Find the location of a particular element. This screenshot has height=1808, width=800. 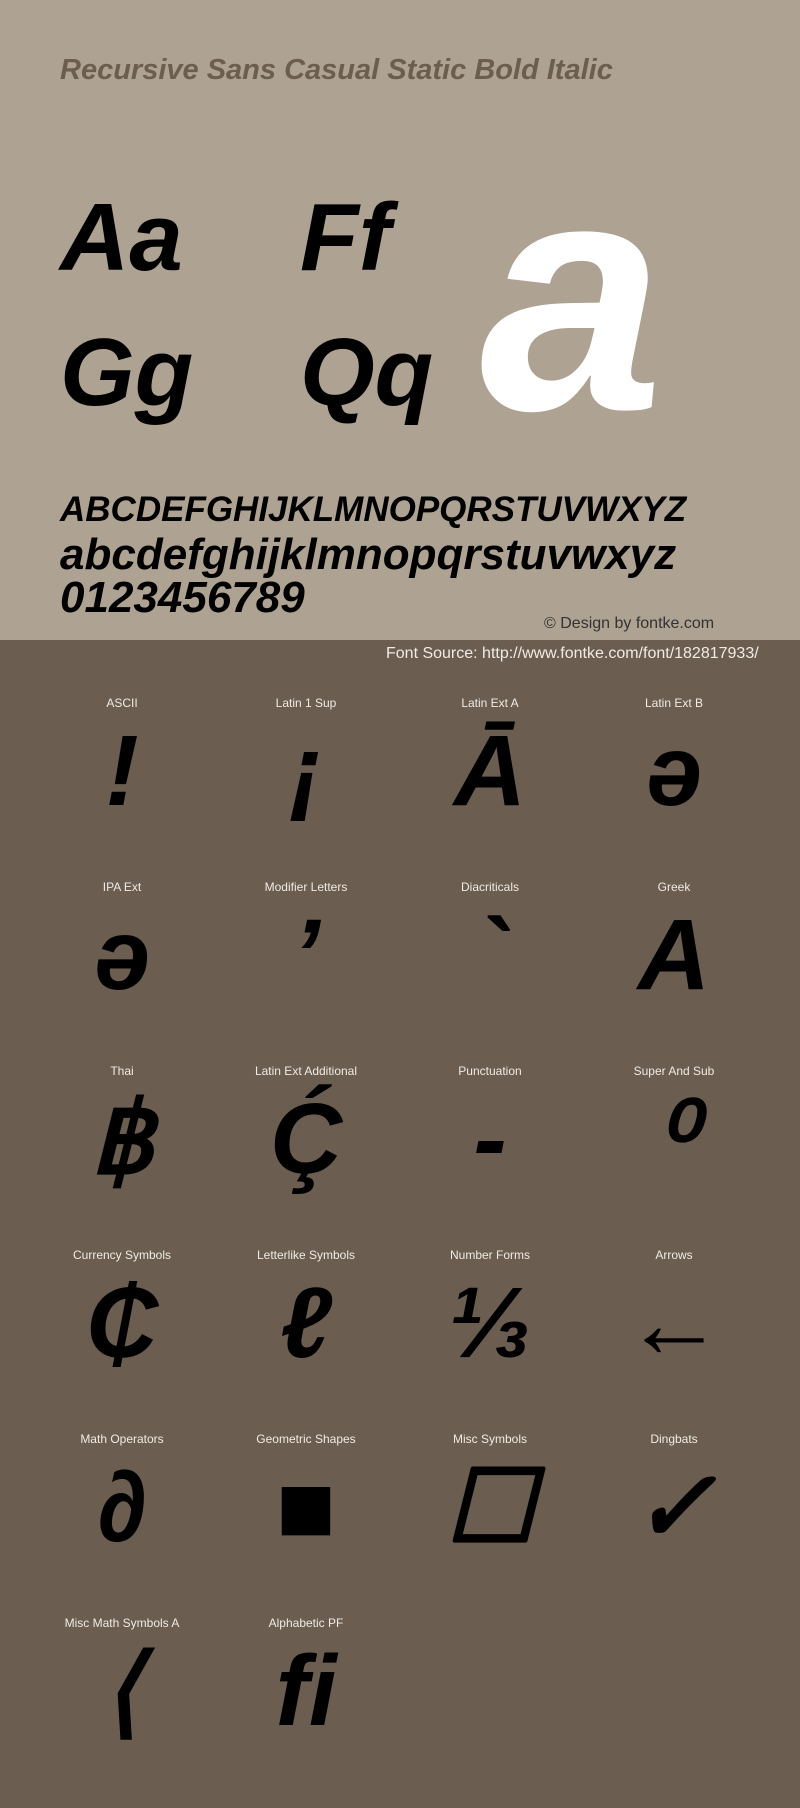

block-cell: Number Forms ⅓ is located at coordinates (490, 1300).